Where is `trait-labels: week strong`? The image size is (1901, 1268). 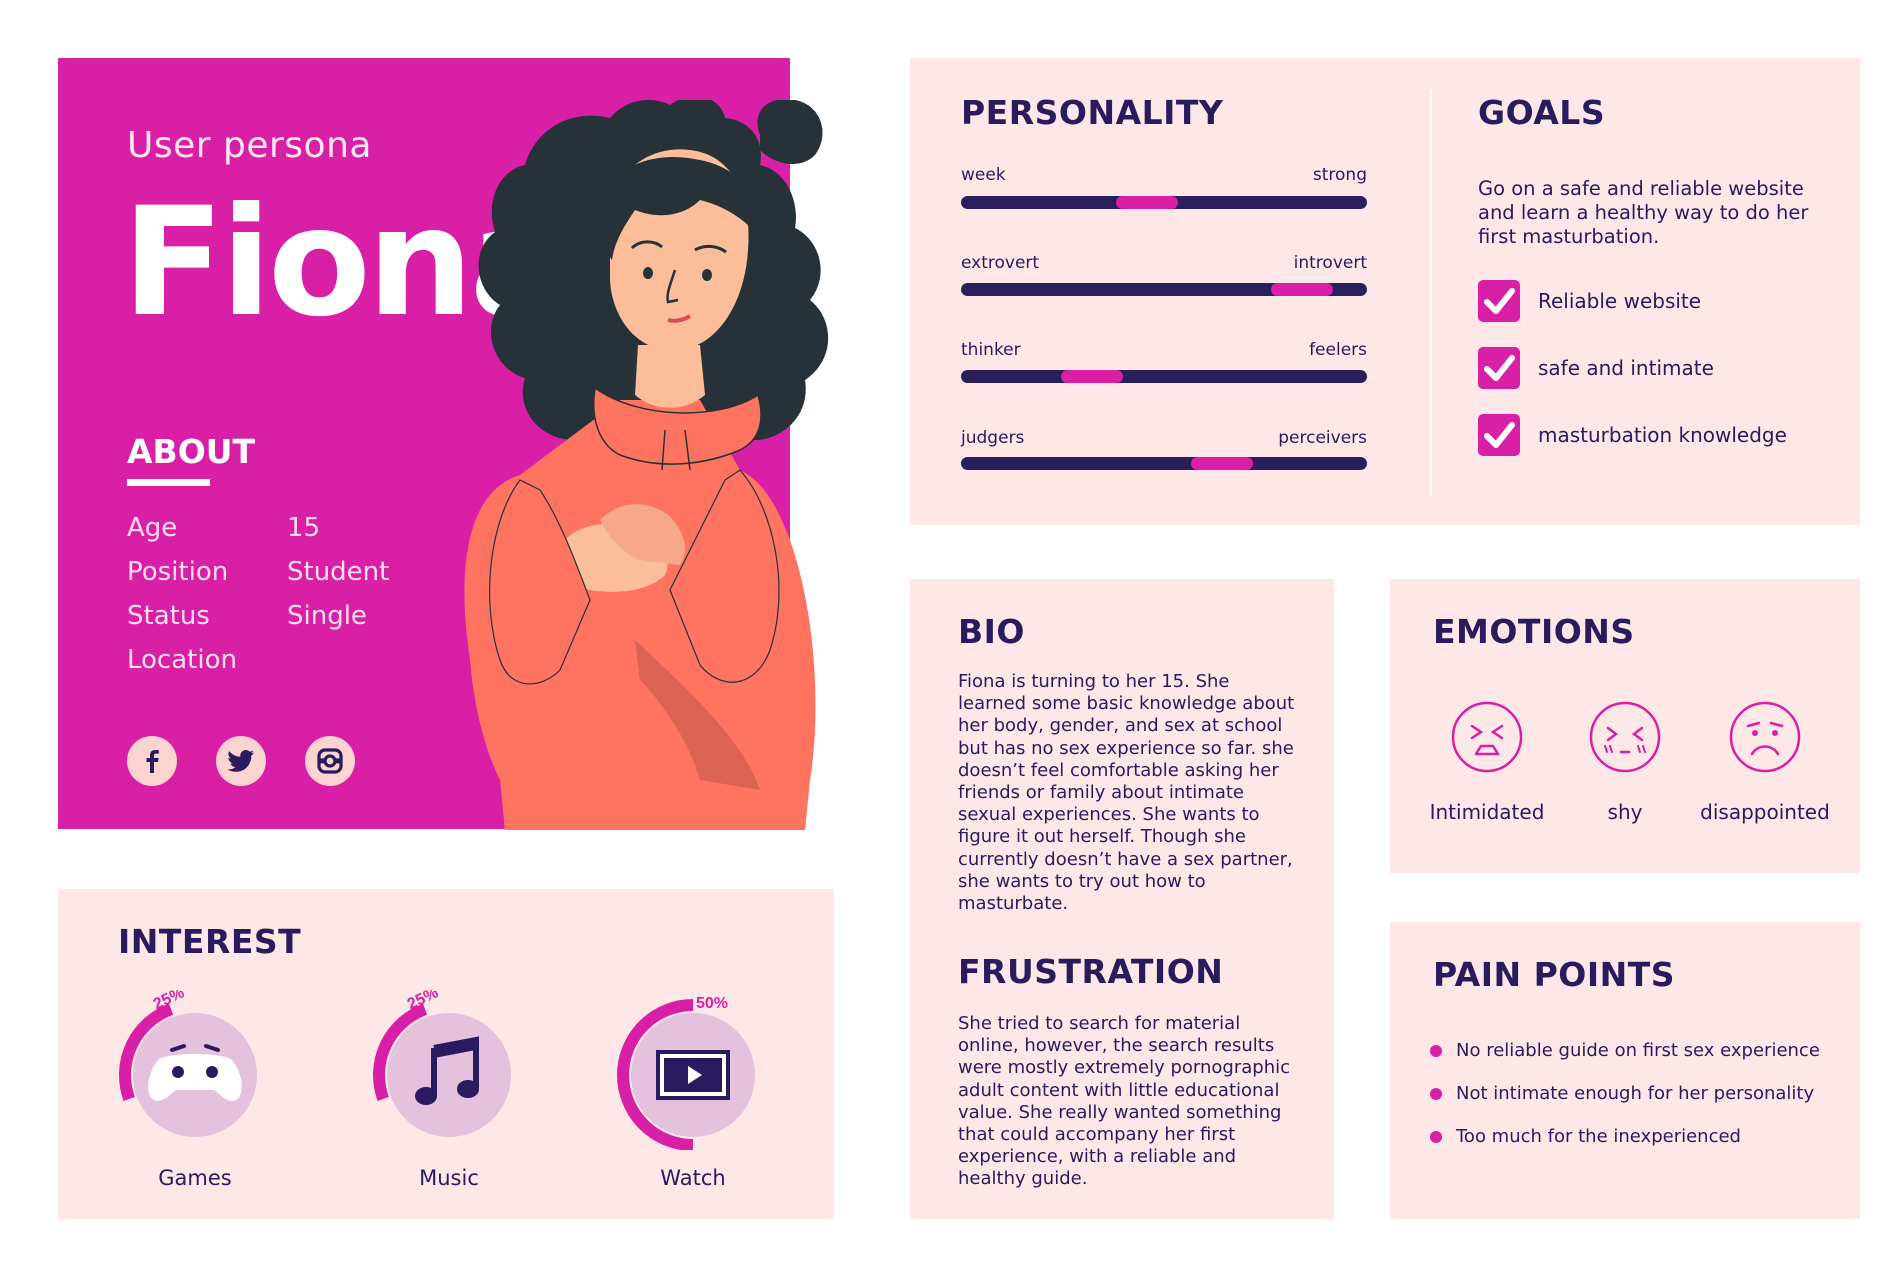 trait-labels: week strong is located at coordinates (1164, 175).